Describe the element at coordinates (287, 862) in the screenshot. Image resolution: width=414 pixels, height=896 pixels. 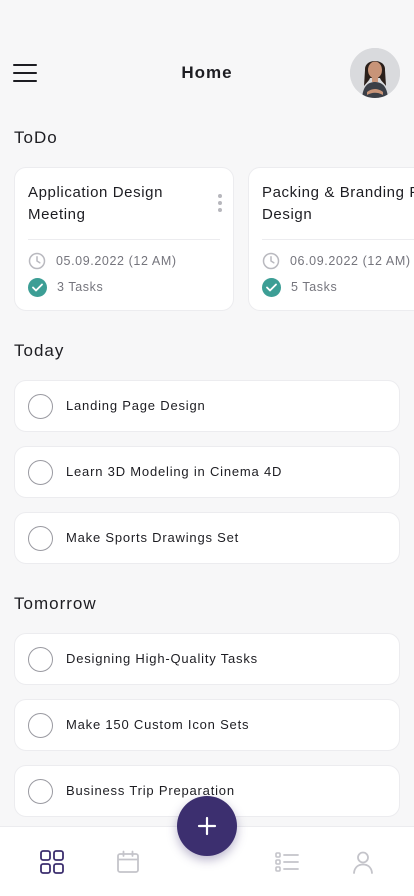
I see `task-list-icon` at that location.